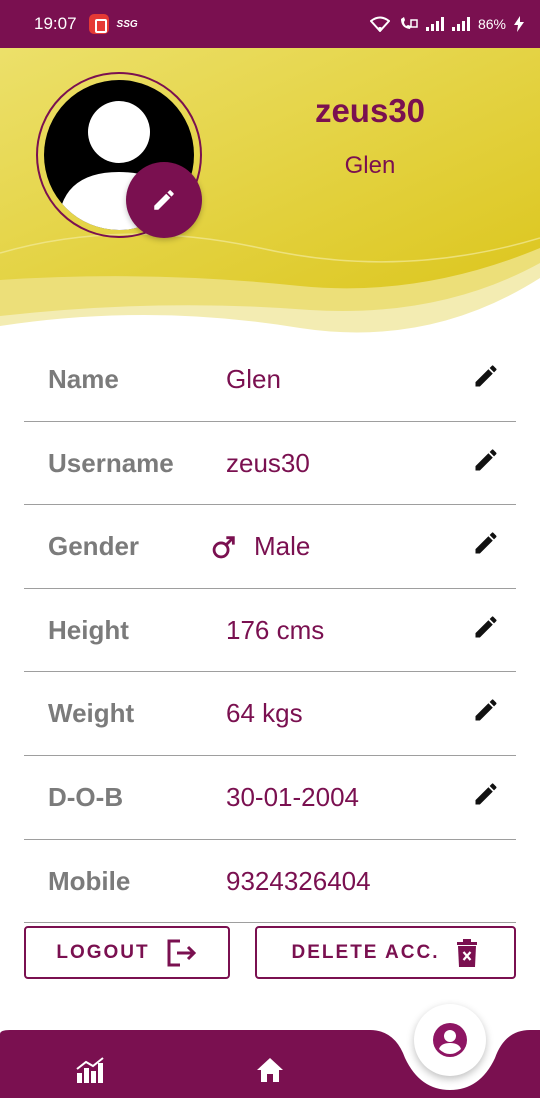 This screenshot has height=1098, width=540. I want to click on field-row-mobile: Mobile 9324326404, so click(270, 882).